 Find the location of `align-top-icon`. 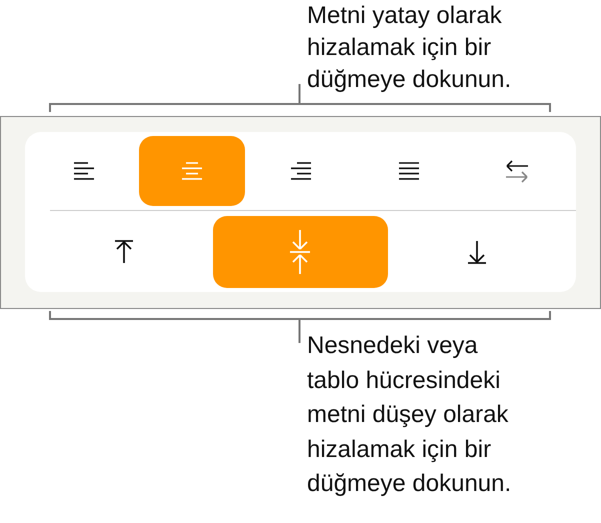

align-top-icon is located at coordinates (124, 252).